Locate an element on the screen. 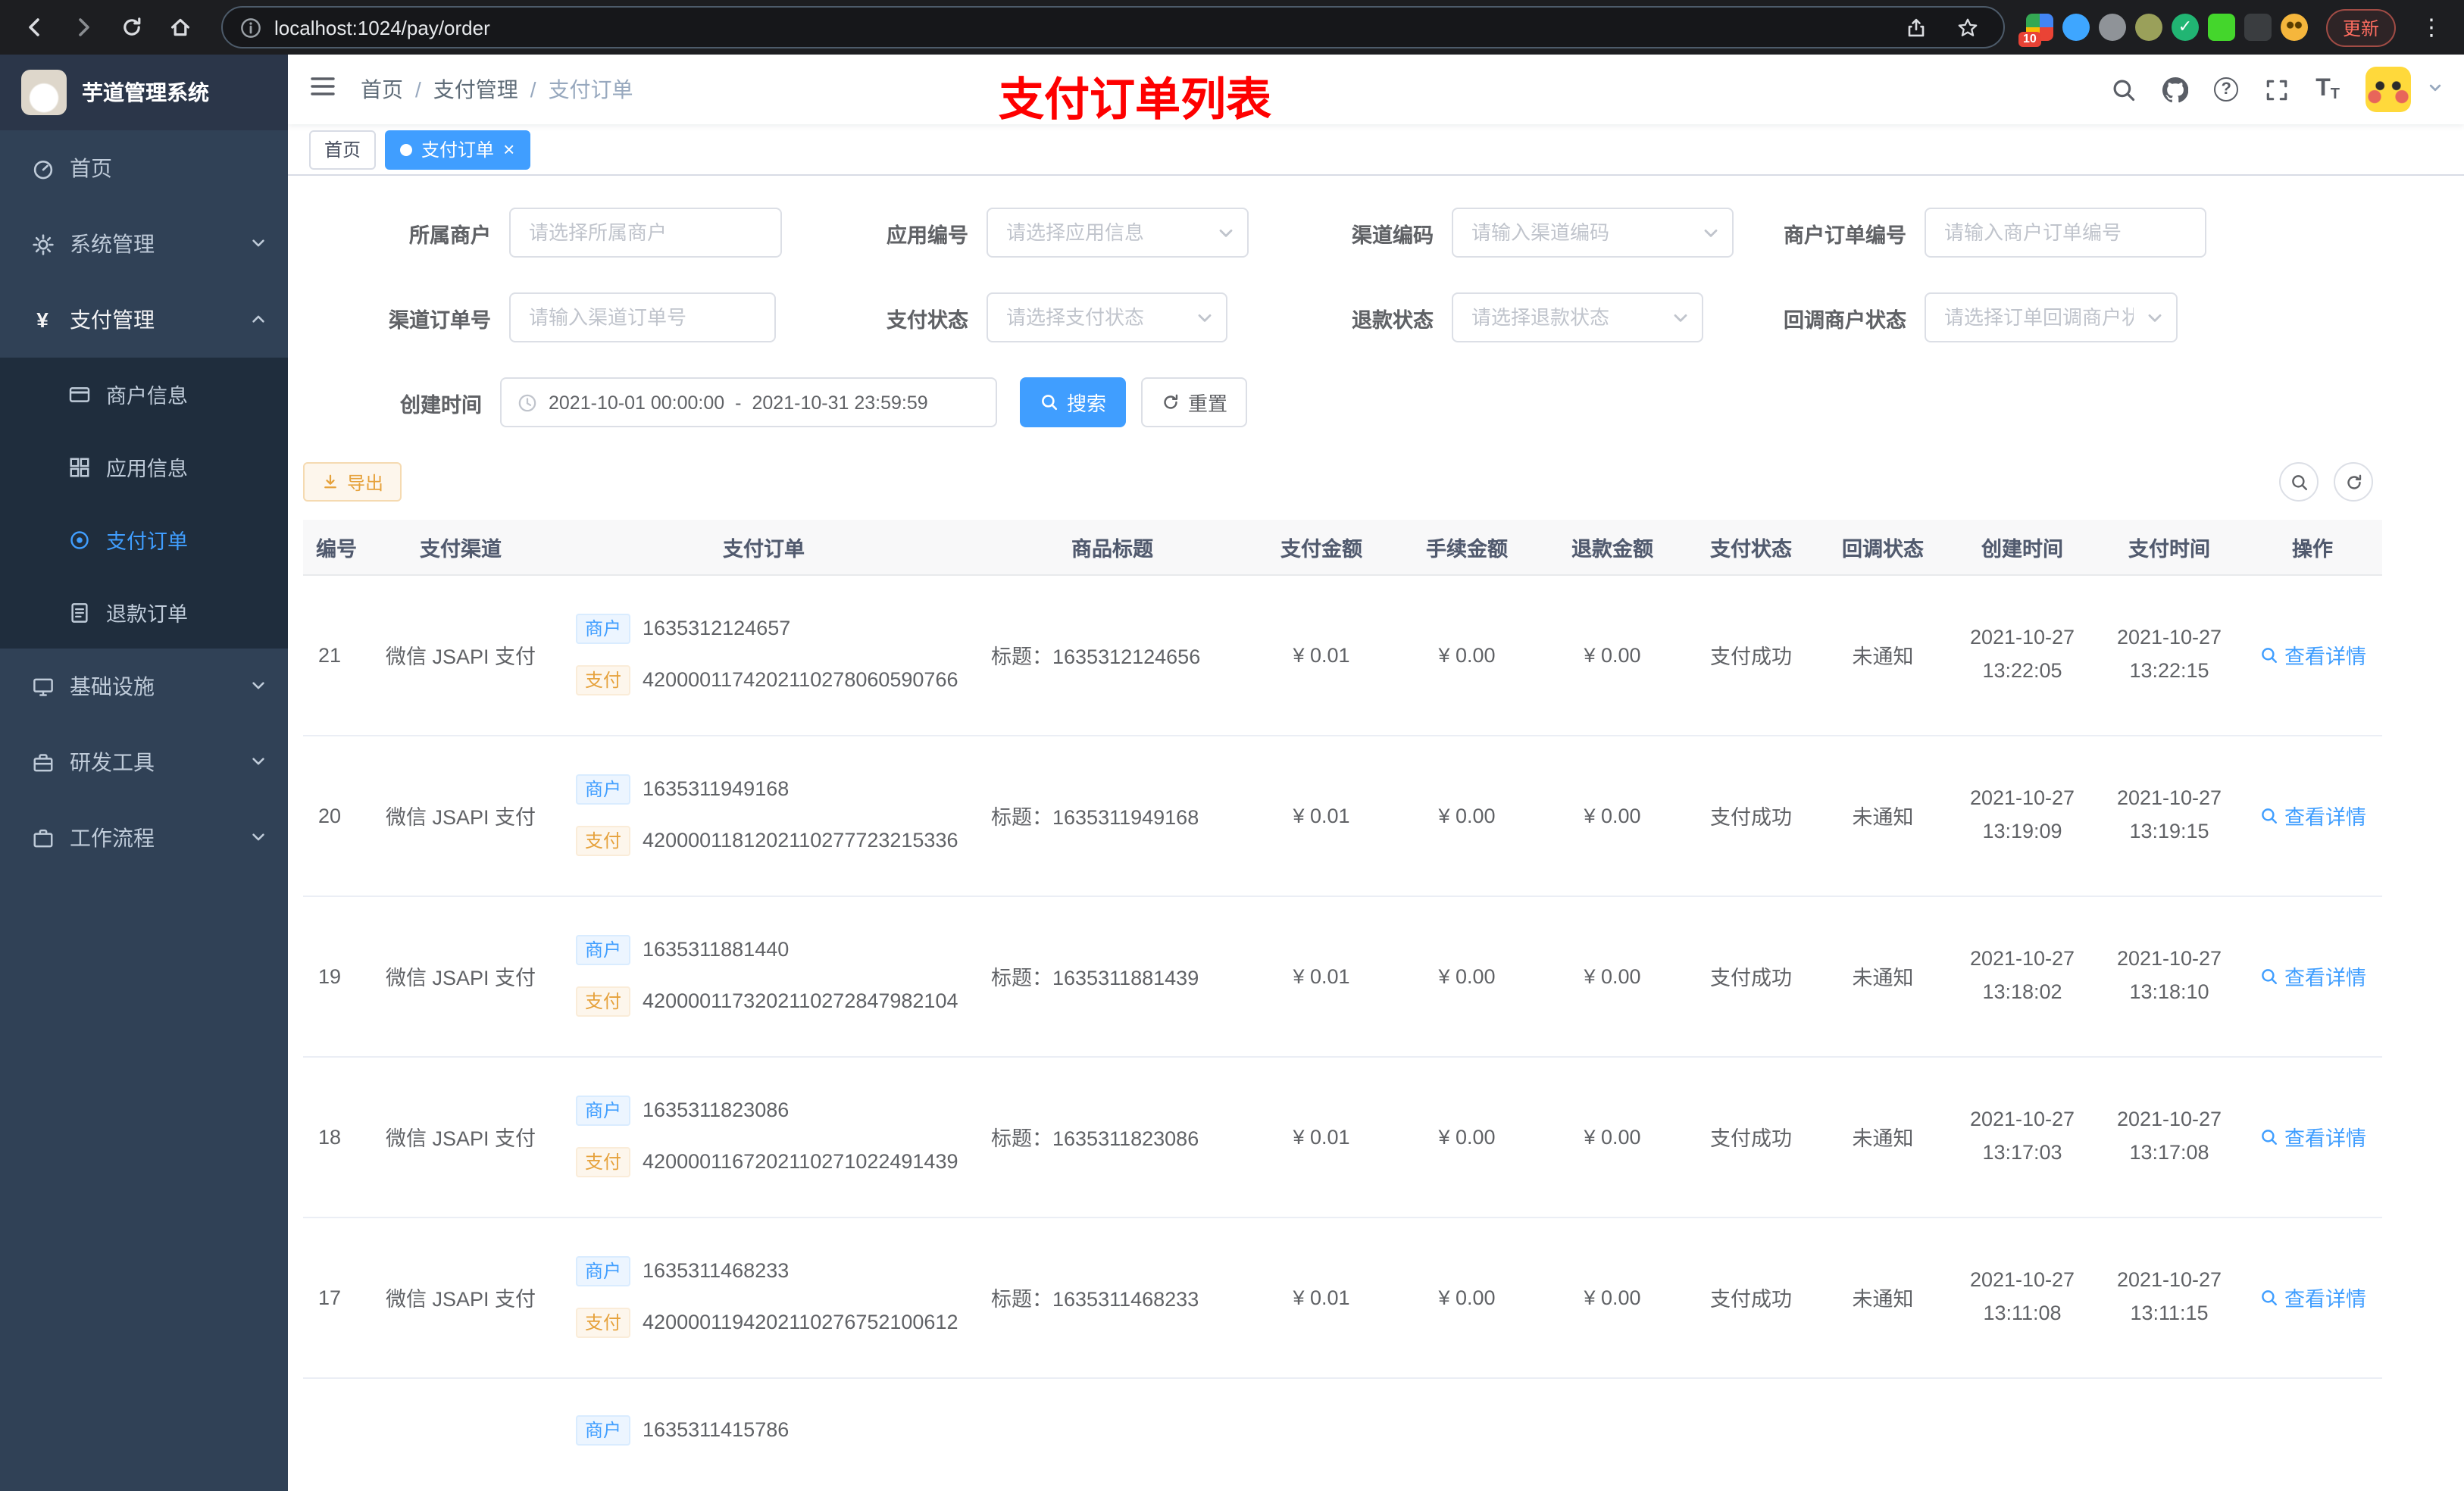 The image size is (2464, 1491). breadcrumb: 首页 / 支付管理 / 支付订单 is located at coordinates (497, 89).